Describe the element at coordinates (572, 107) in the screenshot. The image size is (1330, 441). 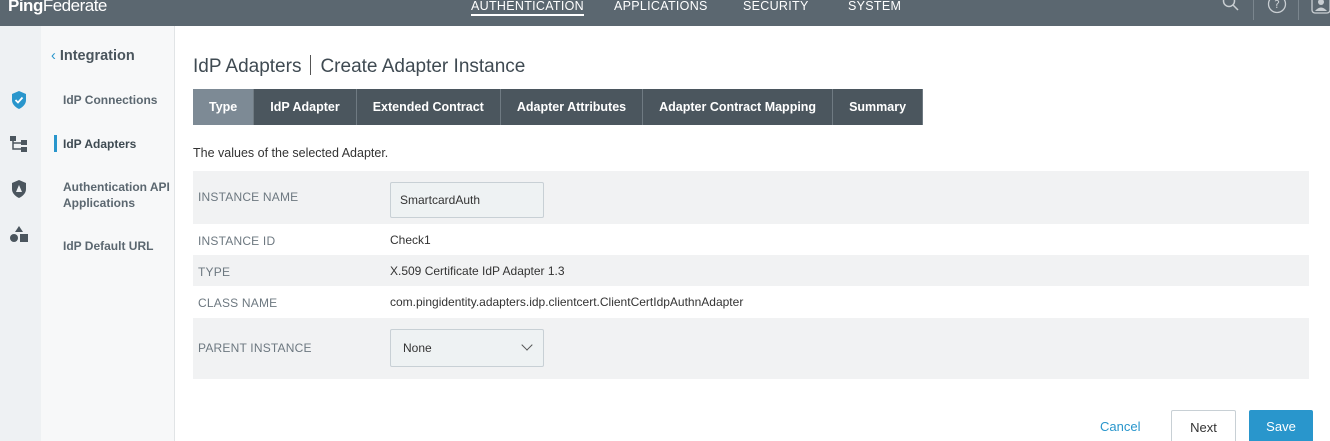
I see `tab-adapter-attributes: Adapter Attributes` at that location.